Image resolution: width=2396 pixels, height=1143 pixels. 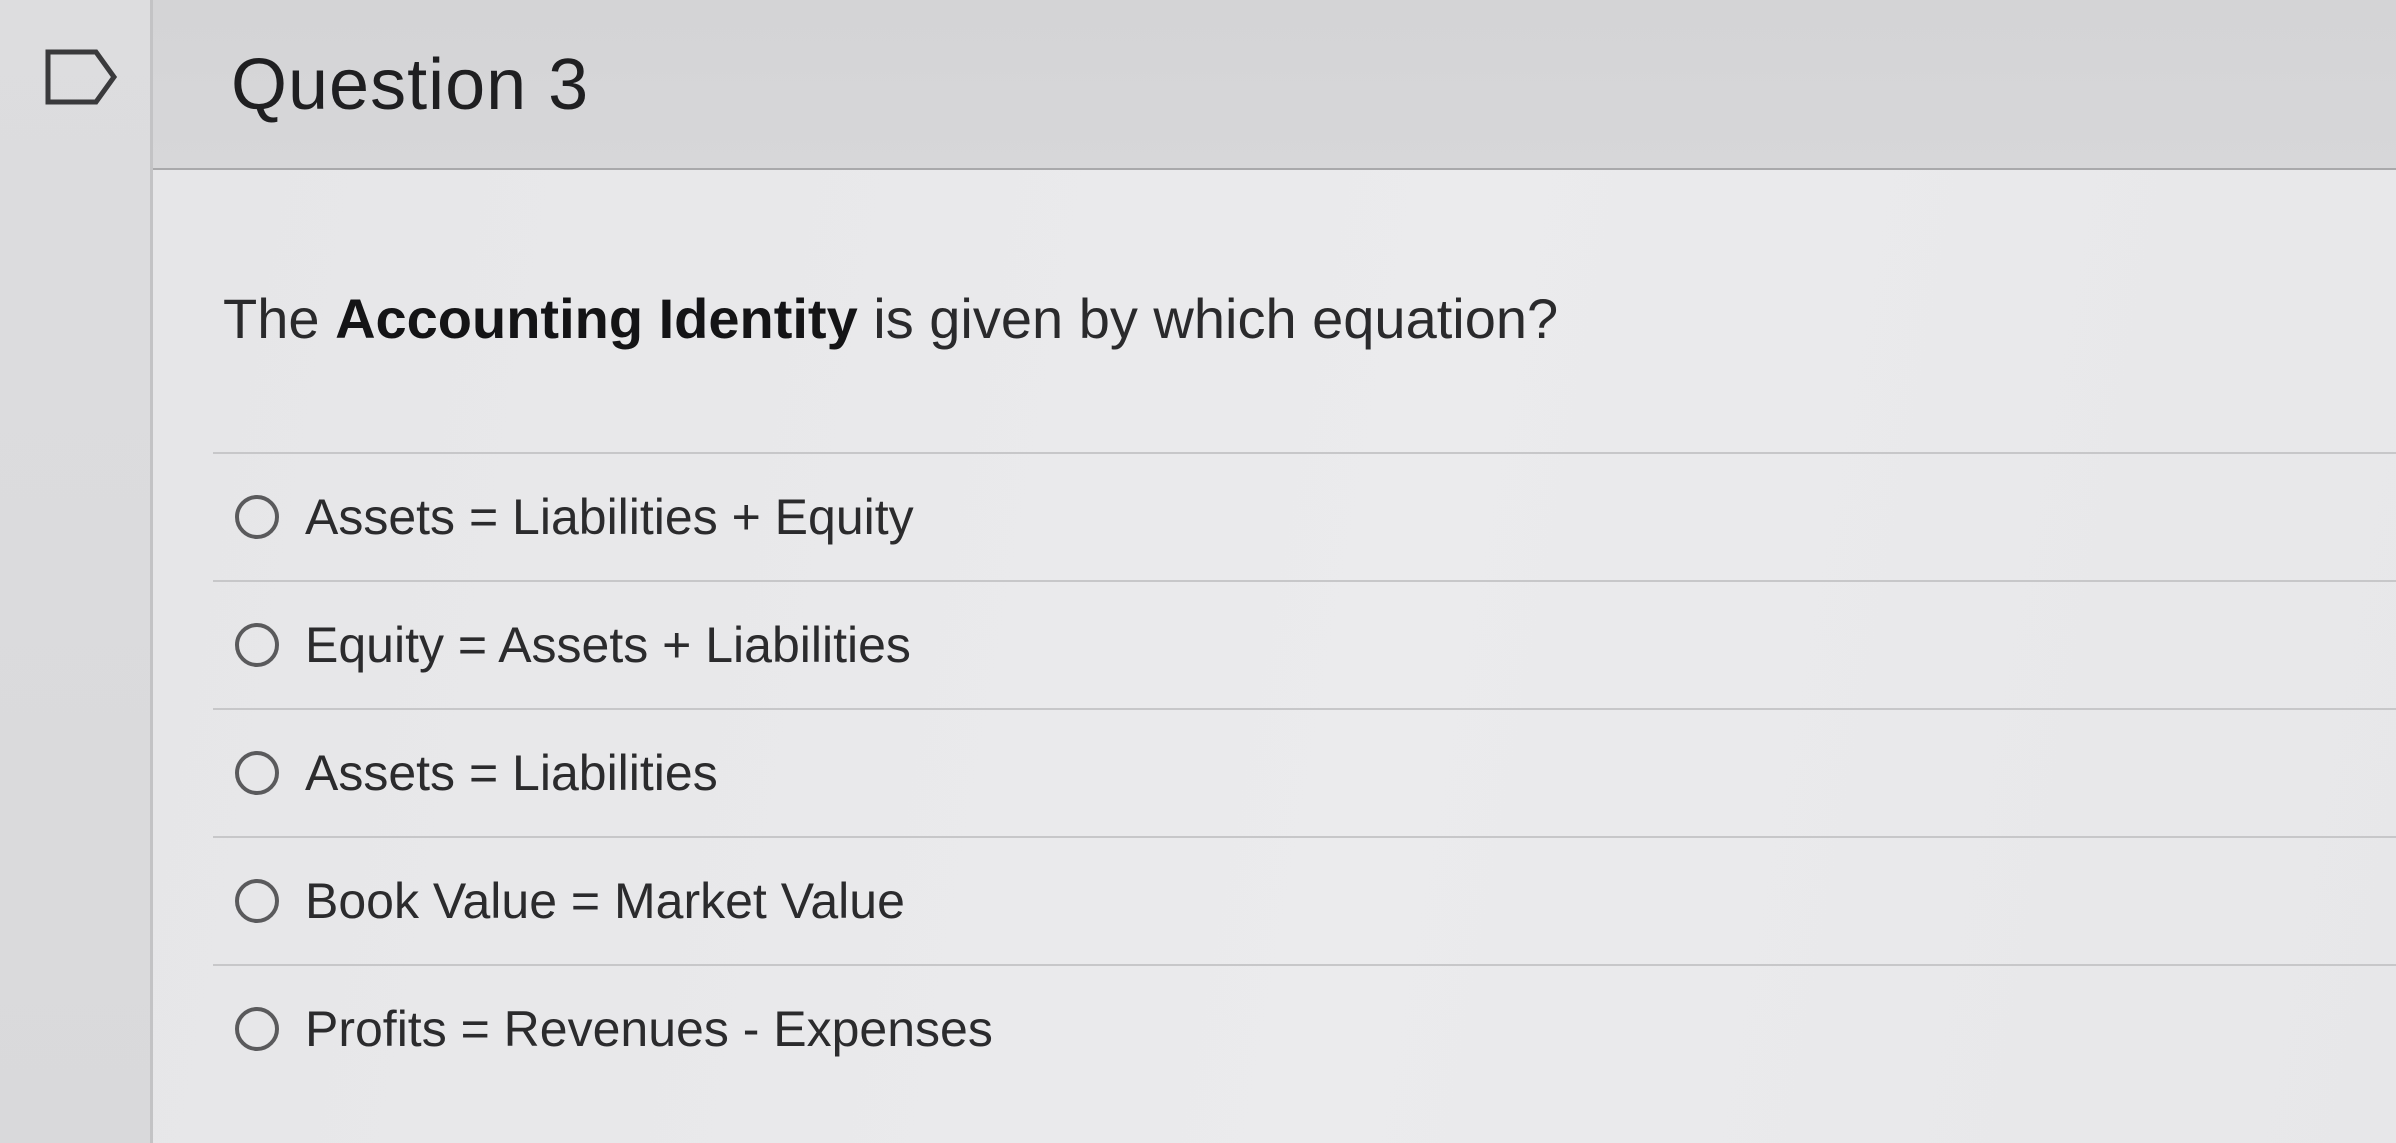 I want to click on answer-option: Equity = Assets + Liabilities, so click(x=1304, y=644).